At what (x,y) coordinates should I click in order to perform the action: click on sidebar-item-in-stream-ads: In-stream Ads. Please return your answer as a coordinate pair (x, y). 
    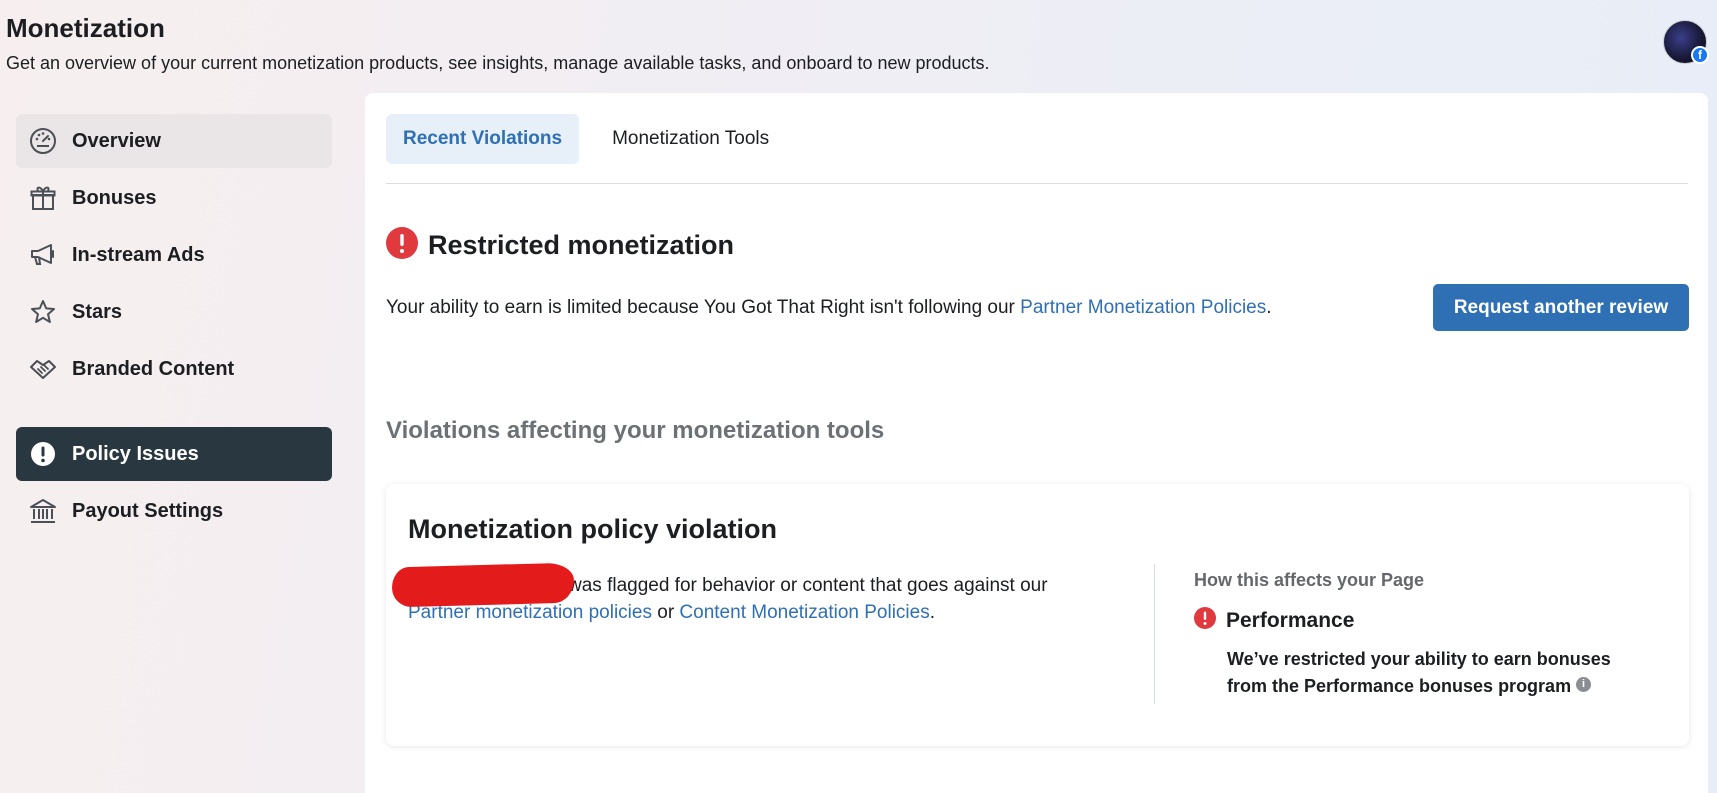
    Looking at the image, I should click on (174, 255).